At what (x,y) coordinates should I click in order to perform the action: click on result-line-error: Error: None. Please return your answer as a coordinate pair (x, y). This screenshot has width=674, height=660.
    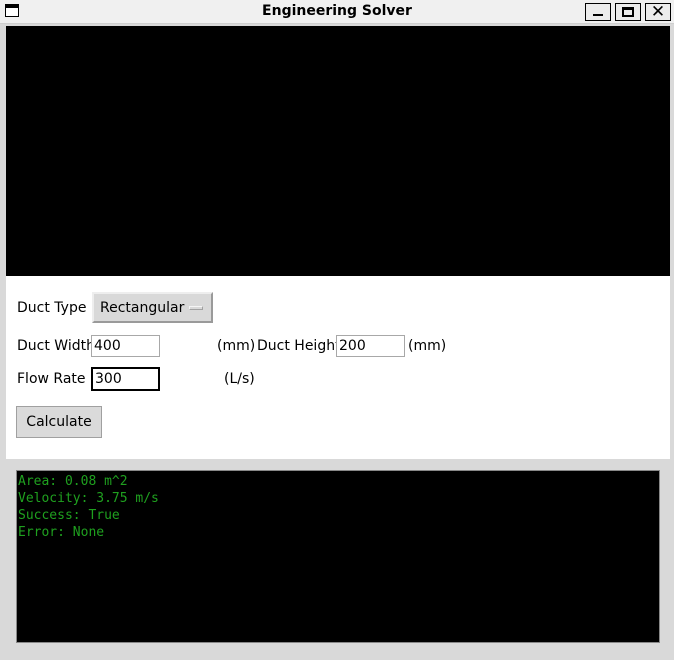
    Looking at the image, I should click on (61, 532).